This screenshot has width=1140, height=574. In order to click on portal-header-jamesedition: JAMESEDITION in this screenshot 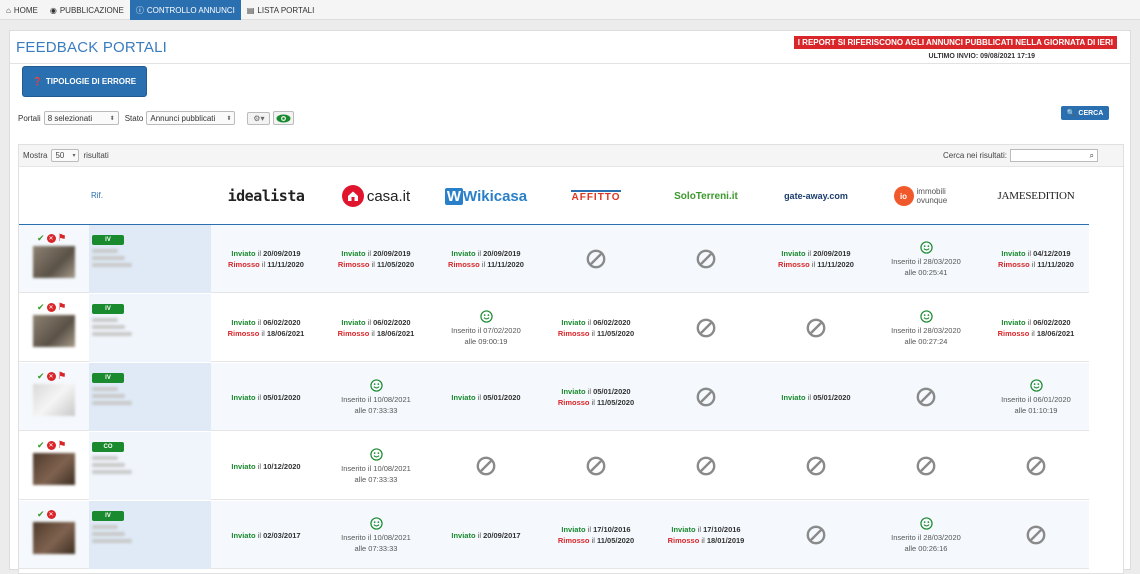, I will do `click(1036, 196)`.